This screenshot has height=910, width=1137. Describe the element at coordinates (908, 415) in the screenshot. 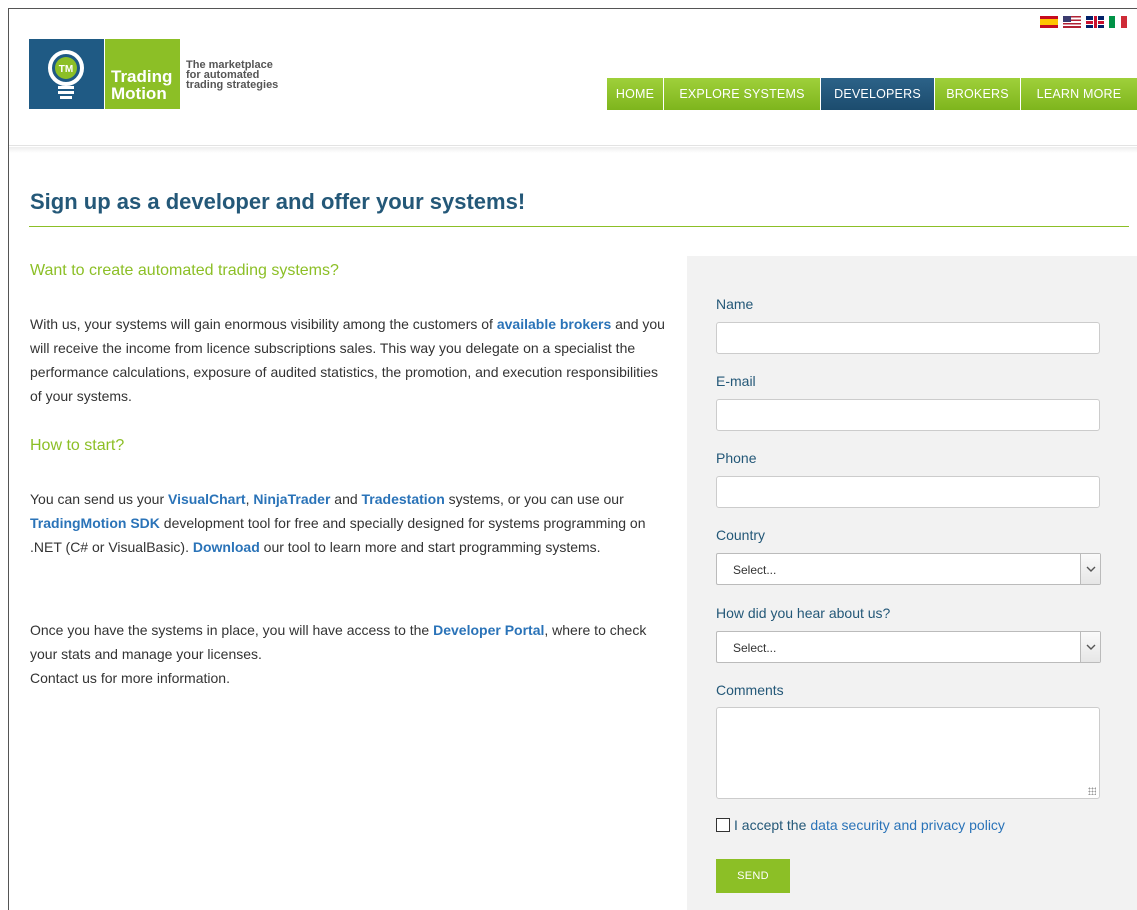

I see `email-input` at that location.